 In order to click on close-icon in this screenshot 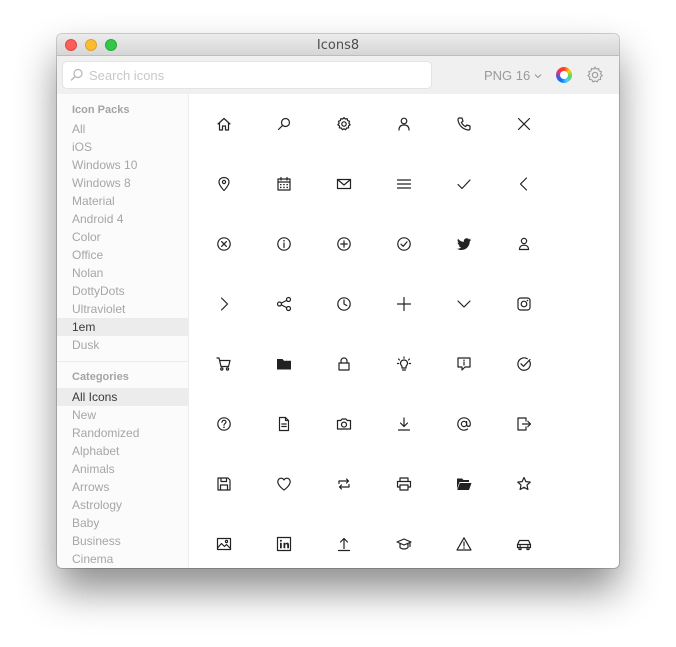, I will do `click(524, 124)`.